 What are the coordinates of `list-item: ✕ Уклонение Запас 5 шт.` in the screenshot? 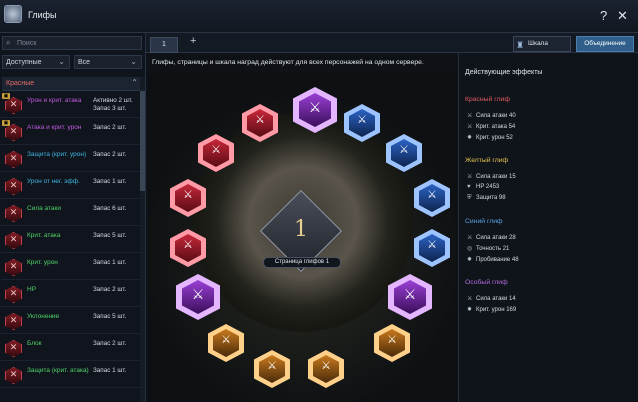 It's located at (70, 321).